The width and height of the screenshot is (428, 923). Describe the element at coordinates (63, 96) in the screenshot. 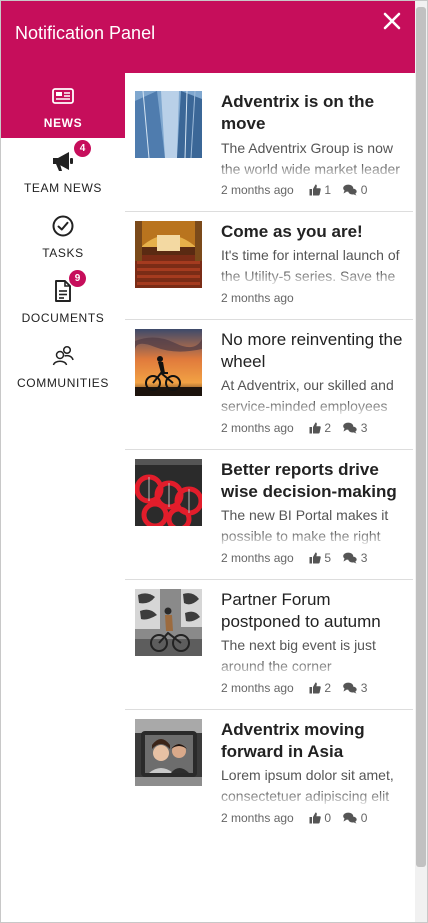

I see `newspaper-icon` at that location.